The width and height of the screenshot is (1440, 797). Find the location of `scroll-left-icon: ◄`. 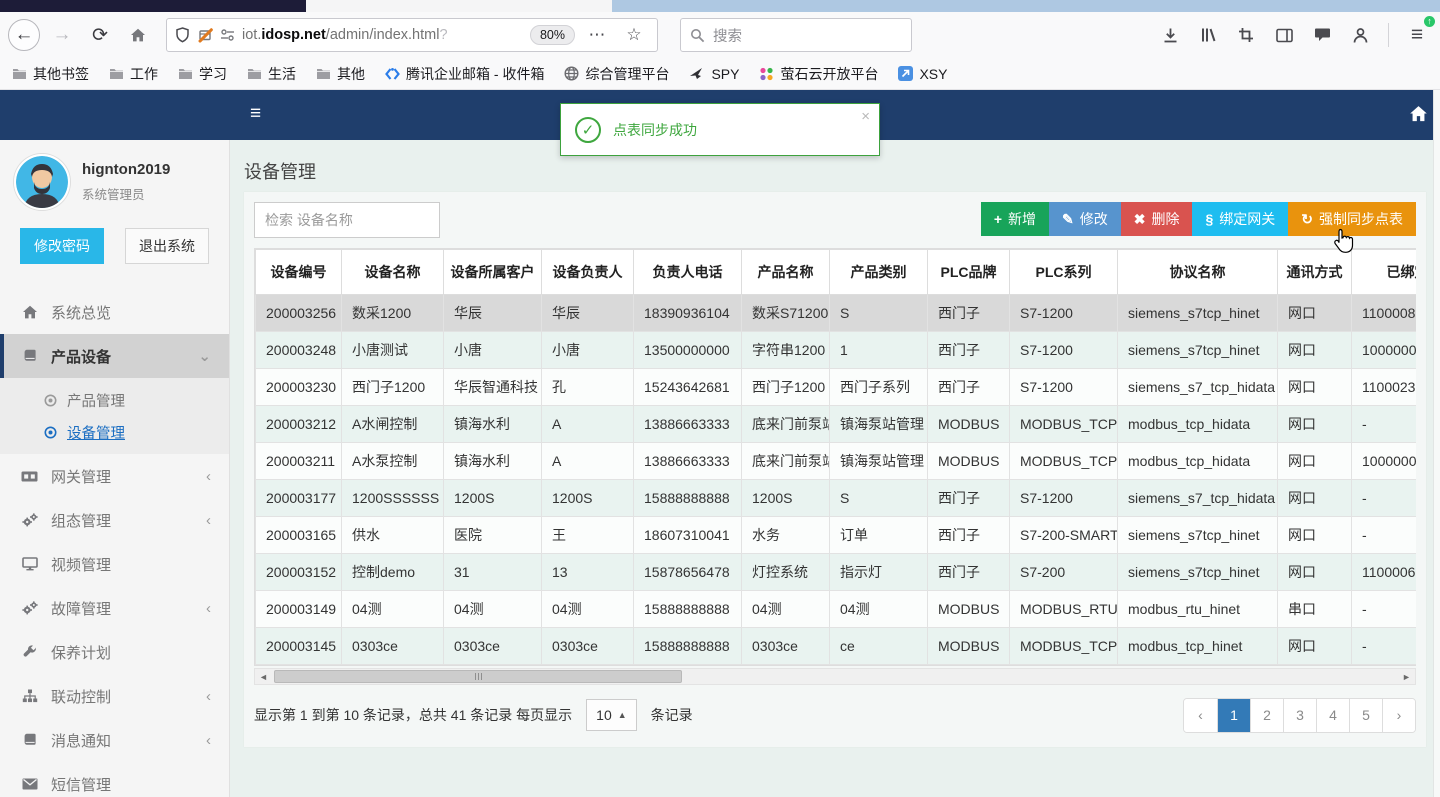

scroll-left-icon: ◄ is located at coordinates (263, 676).